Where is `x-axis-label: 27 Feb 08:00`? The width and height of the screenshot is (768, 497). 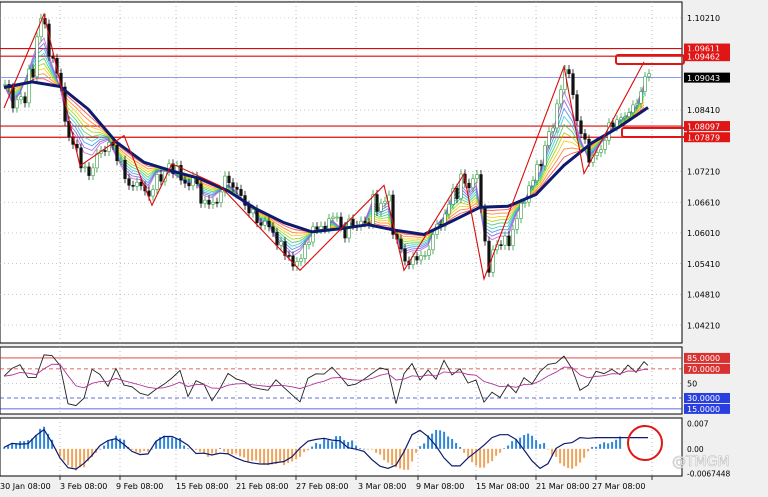 x-axis-label: 27 Feb 08:00 is located at coordinates (322, 486).